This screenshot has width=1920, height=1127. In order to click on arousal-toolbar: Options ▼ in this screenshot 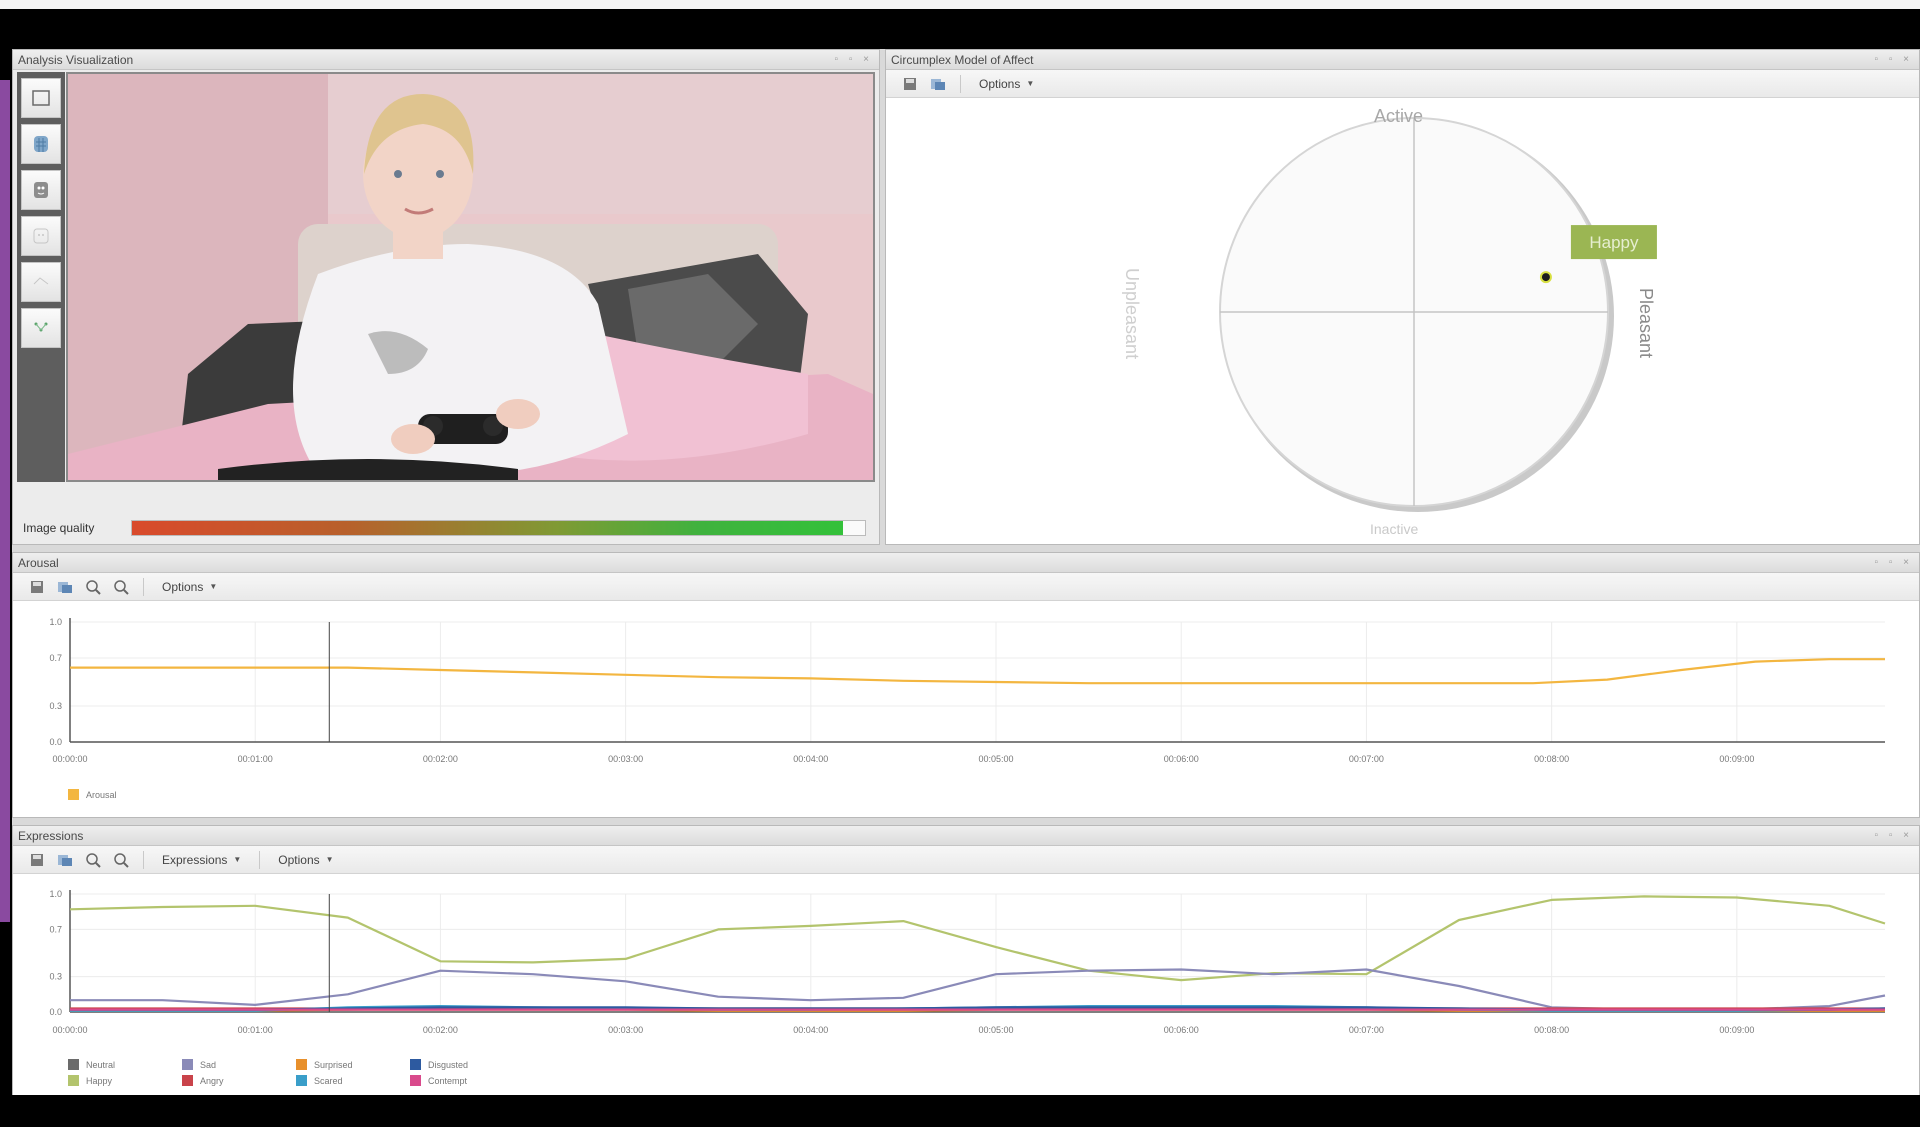, I will do `click(966, 587)`.